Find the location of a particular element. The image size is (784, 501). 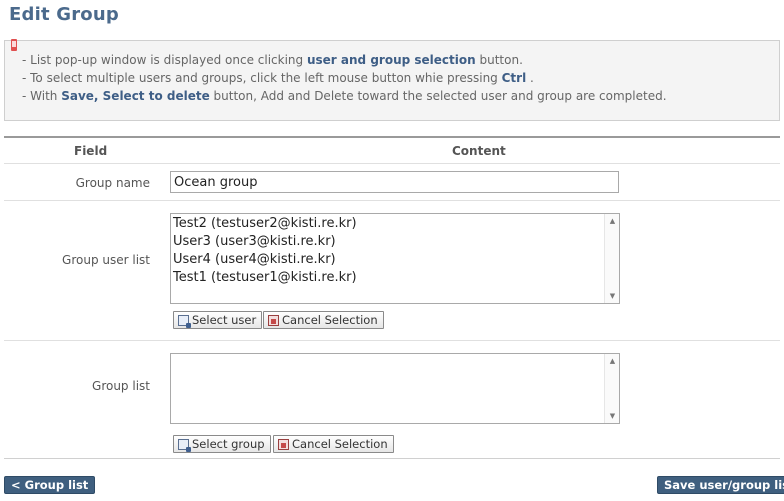

table-header-row: Field Content is located at coordinates (392, 151).